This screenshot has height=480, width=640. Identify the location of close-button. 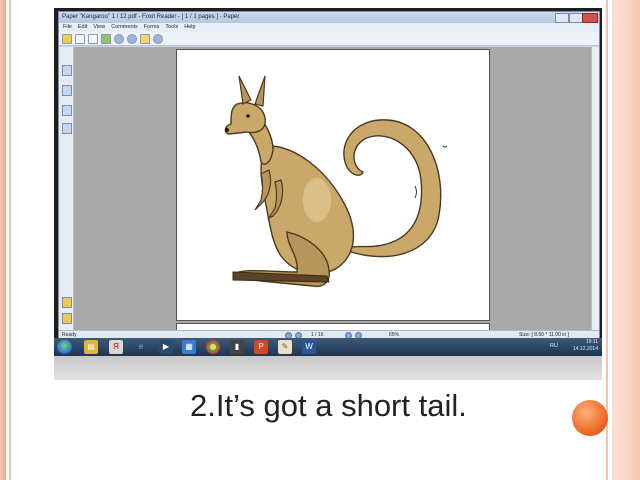
(590, 18).